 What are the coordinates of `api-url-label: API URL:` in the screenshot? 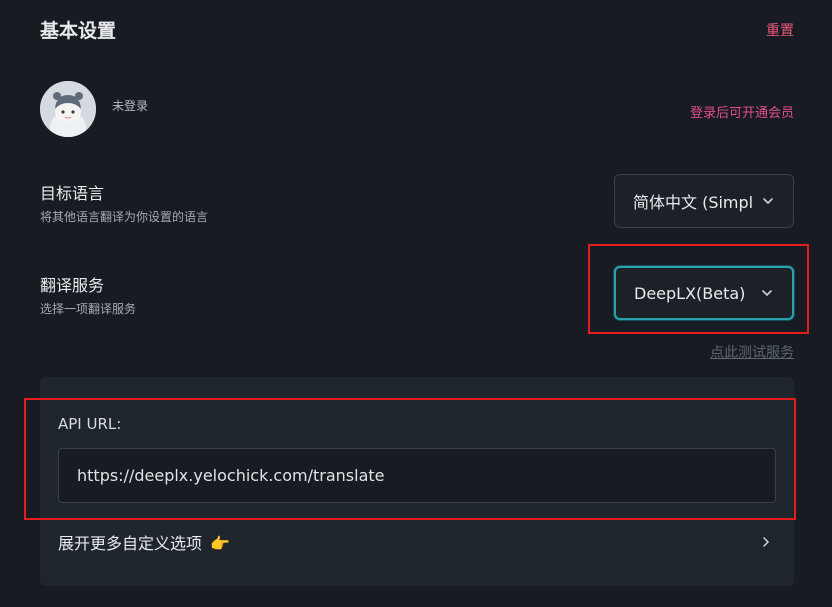 It's located at (90, 424).